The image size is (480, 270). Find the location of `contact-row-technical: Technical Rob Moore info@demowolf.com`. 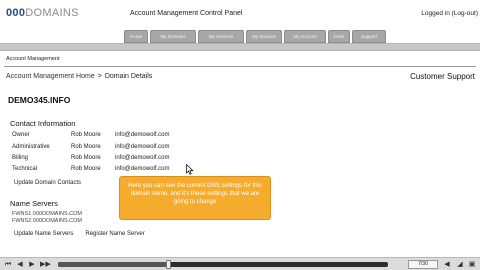

contact-row-technical: Technical Rob Moore info@demowolf.com is located at coordinates (90, 169).